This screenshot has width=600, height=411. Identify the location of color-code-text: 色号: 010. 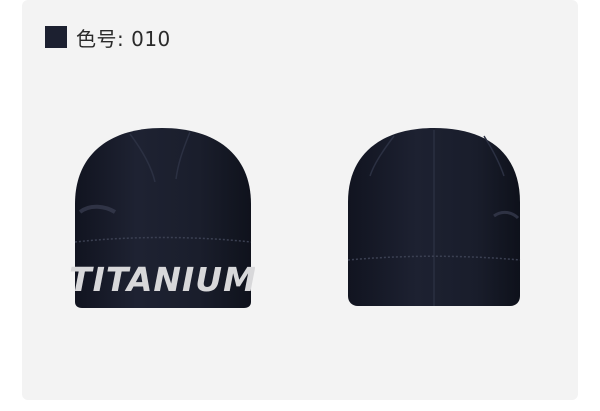
(123, 38).